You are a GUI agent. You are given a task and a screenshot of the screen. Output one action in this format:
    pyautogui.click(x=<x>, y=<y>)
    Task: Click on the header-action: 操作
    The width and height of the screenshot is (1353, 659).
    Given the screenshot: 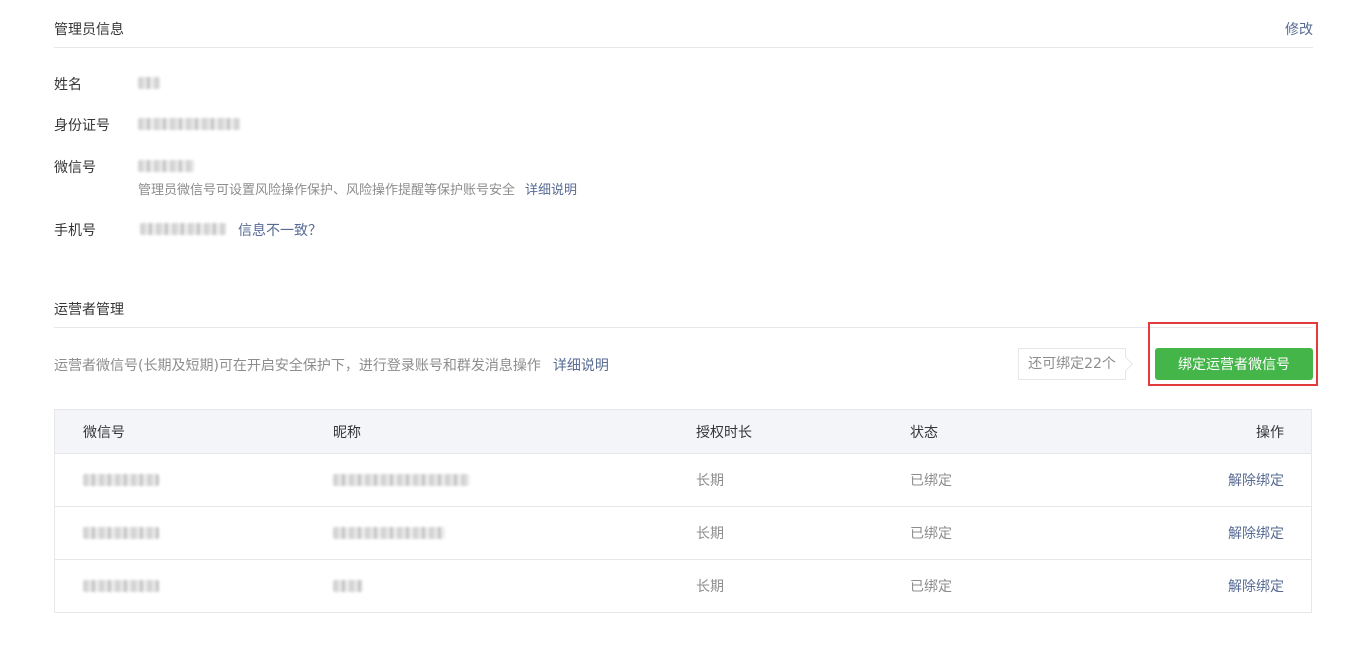 What is the action you would take?
    pyautogui.click(x=1178, y=431)
    